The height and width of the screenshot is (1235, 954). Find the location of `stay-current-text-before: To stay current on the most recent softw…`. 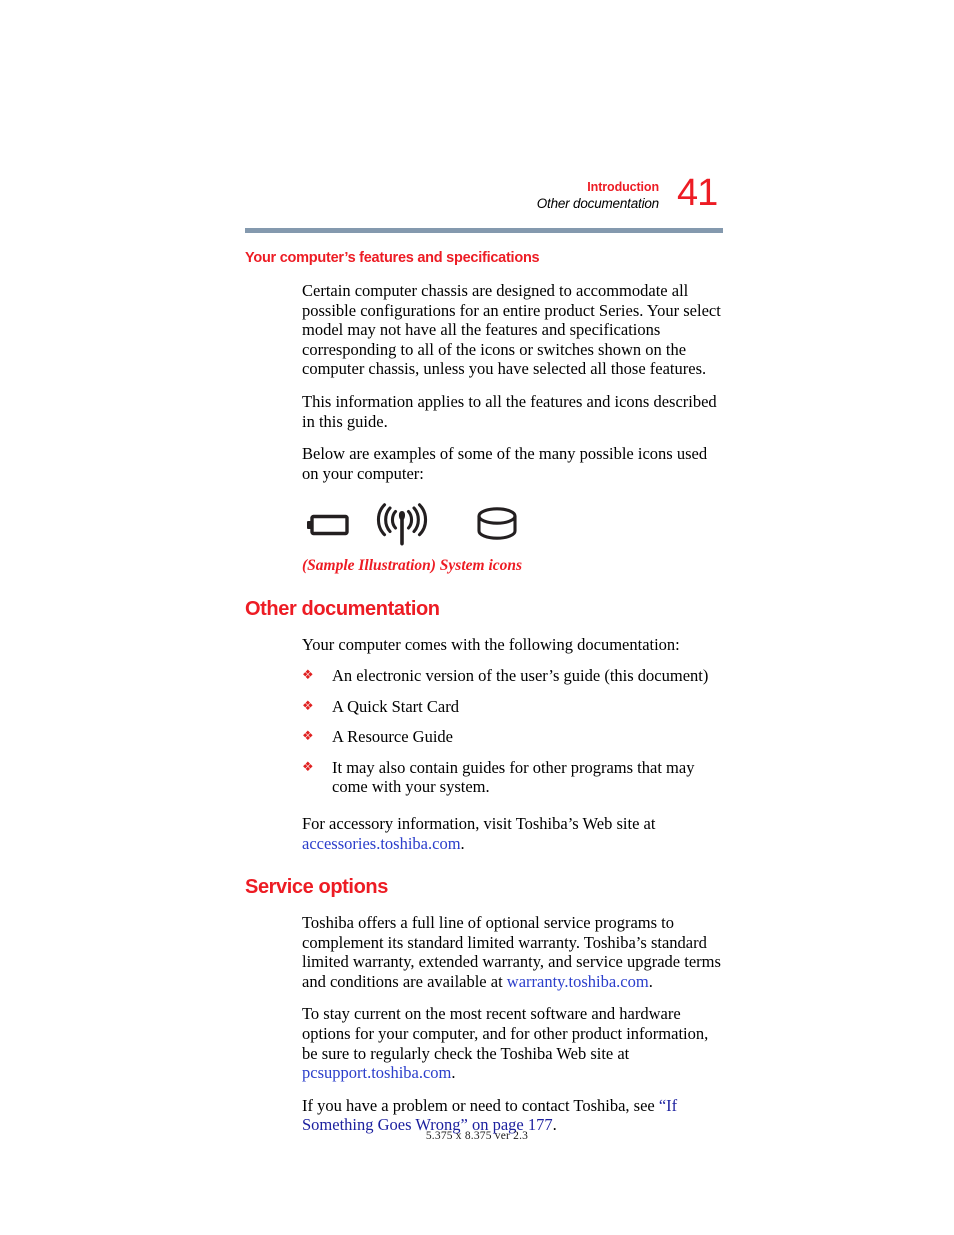

stay-current-text-before: To stay current on the most recent softw… is located at coordinates (505, 1033).